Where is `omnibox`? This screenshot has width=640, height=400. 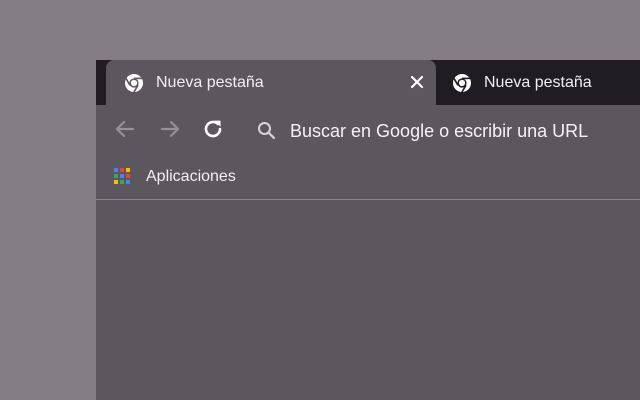 omnibox is located at coordinates (441, 131).